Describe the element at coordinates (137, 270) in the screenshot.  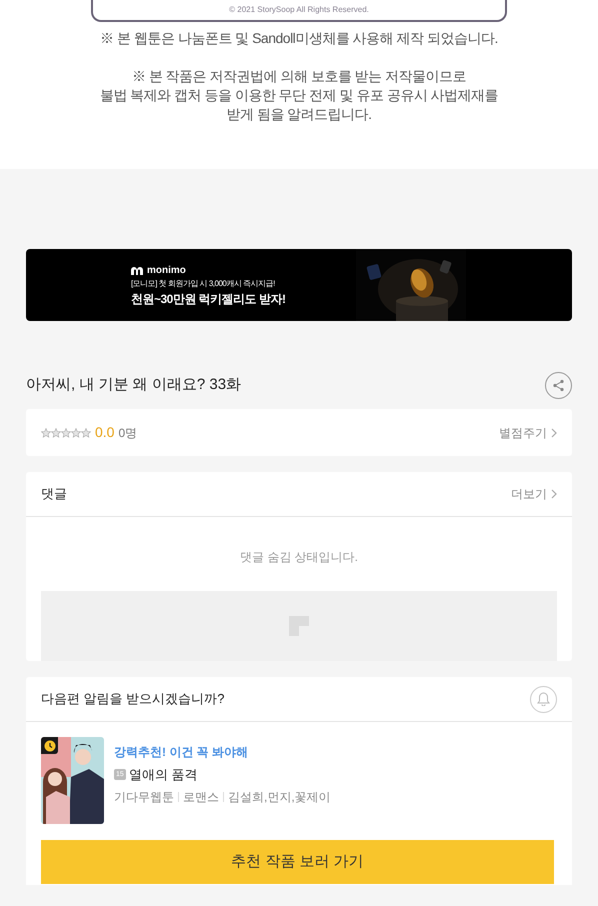
I see `logo-icon` at that location.